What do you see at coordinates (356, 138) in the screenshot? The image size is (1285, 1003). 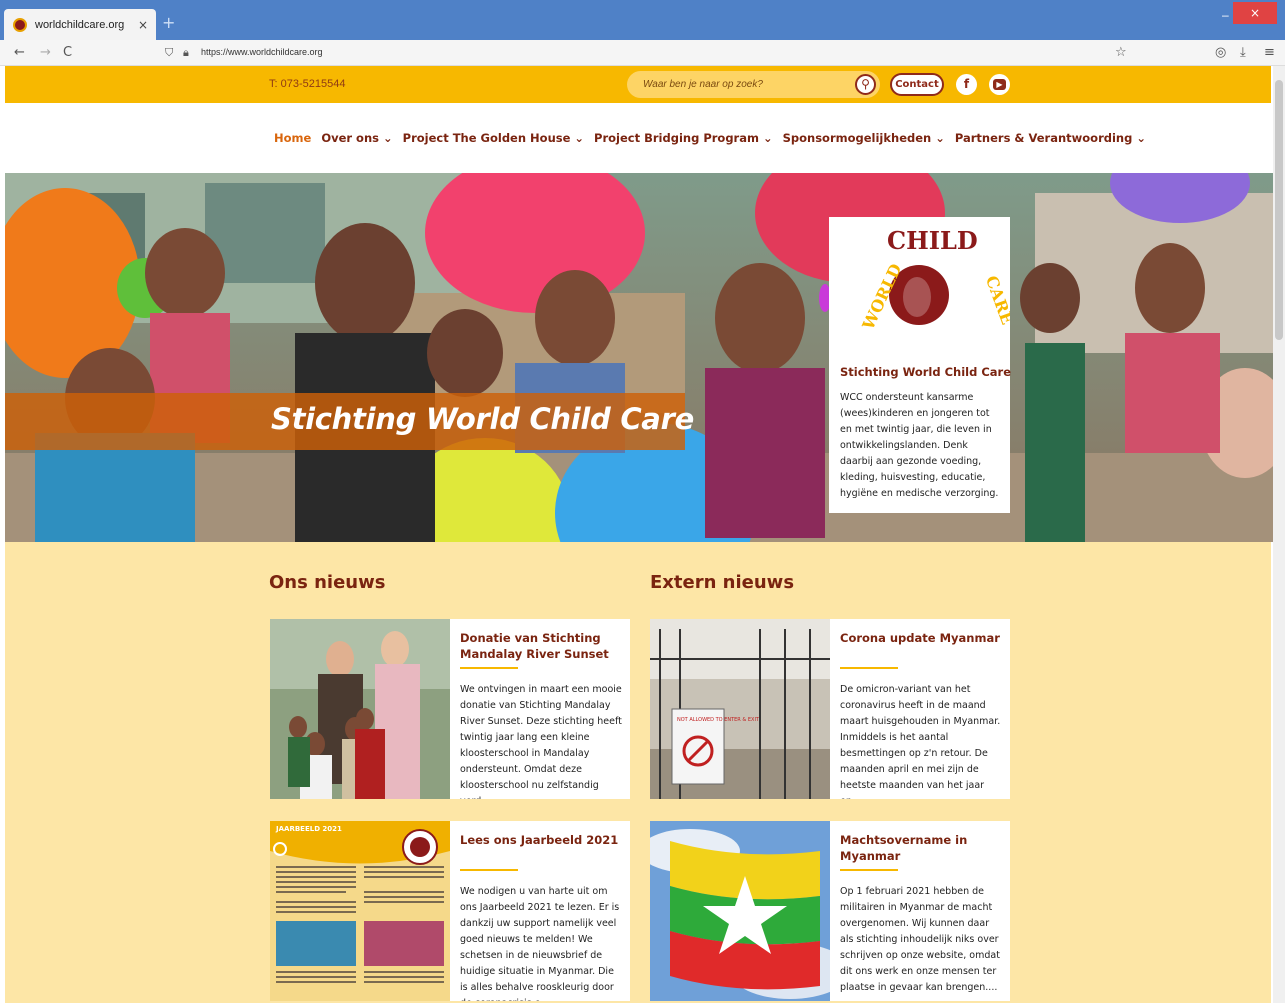 I see `nav-item-over-ons: Over ons ⌄` at bounding box center [356, 138].